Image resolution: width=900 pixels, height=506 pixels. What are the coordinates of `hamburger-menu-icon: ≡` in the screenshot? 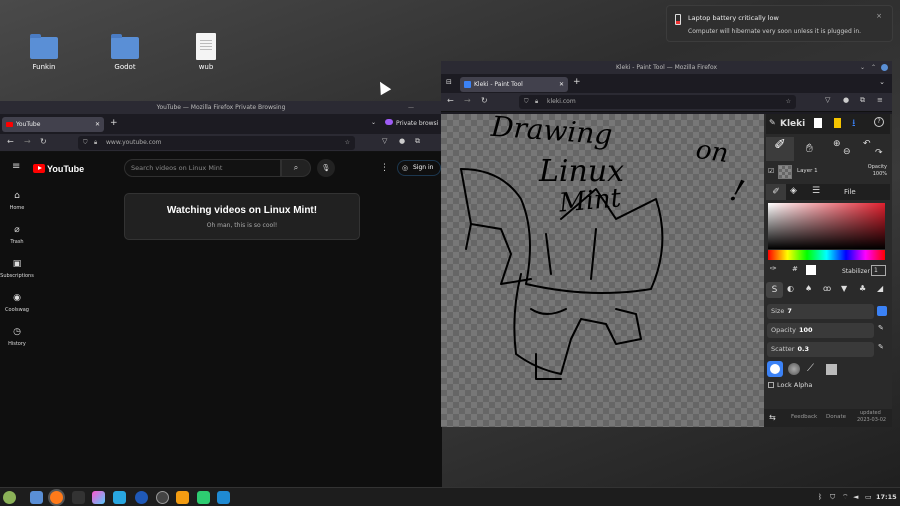 It's located at (16, 166).